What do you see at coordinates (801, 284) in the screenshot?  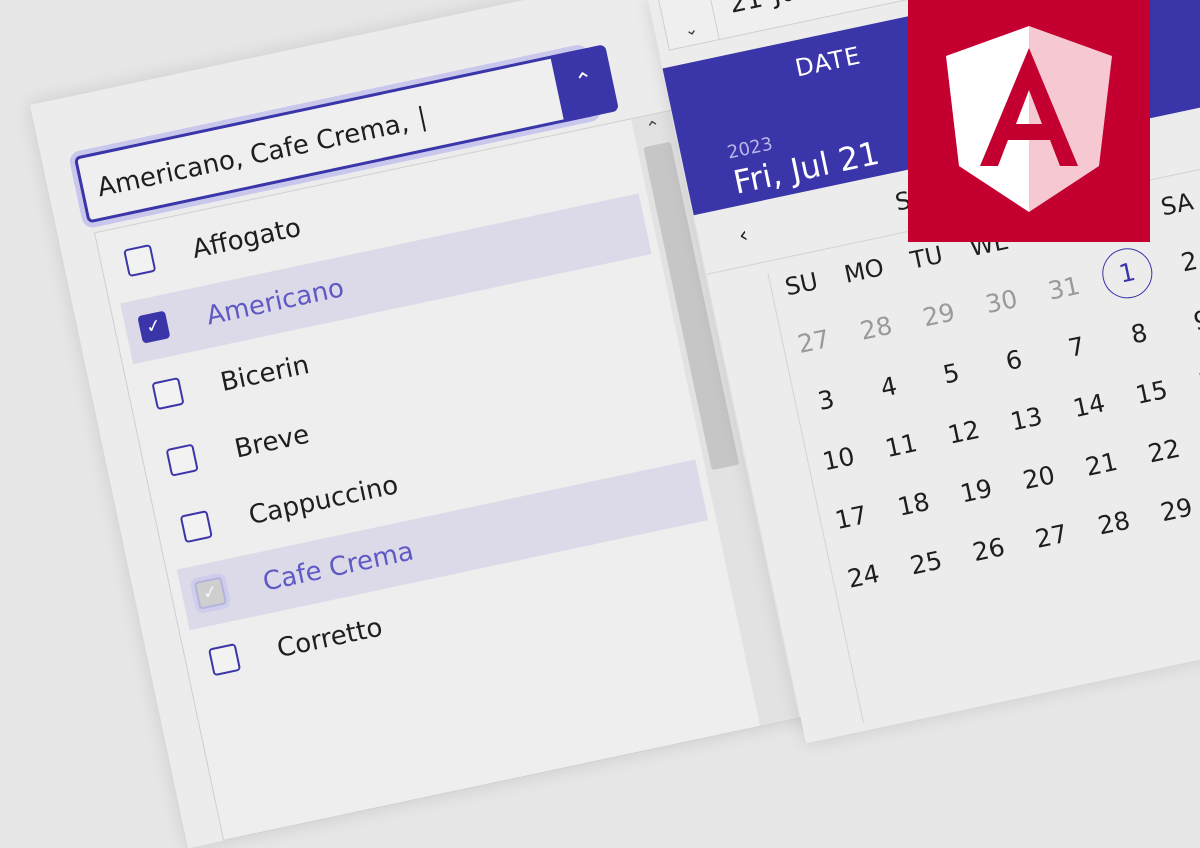 I see `weekday-label: SU` at bounding box center [801, 284].